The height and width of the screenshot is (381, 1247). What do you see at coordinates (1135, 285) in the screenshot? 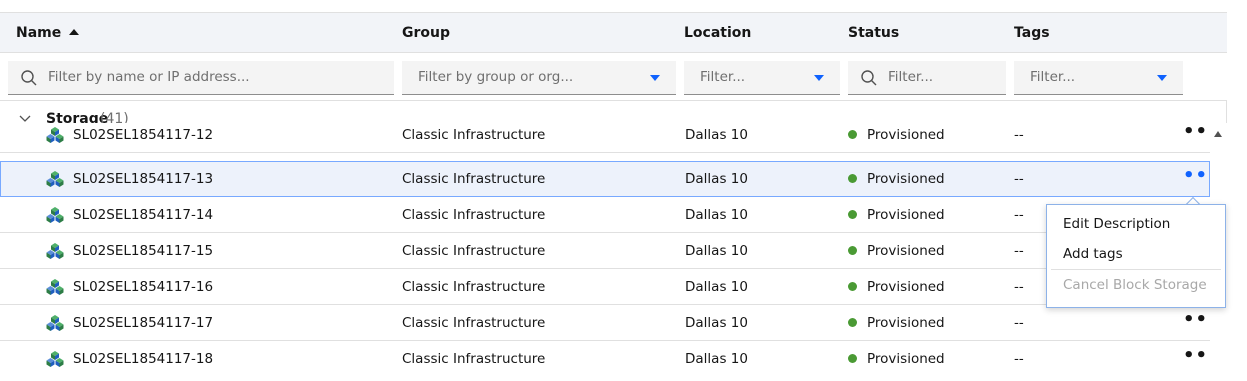
I see `menu-item-cancel-block-storage: Cancel Block Storage` at bounding box center [1135, 285].